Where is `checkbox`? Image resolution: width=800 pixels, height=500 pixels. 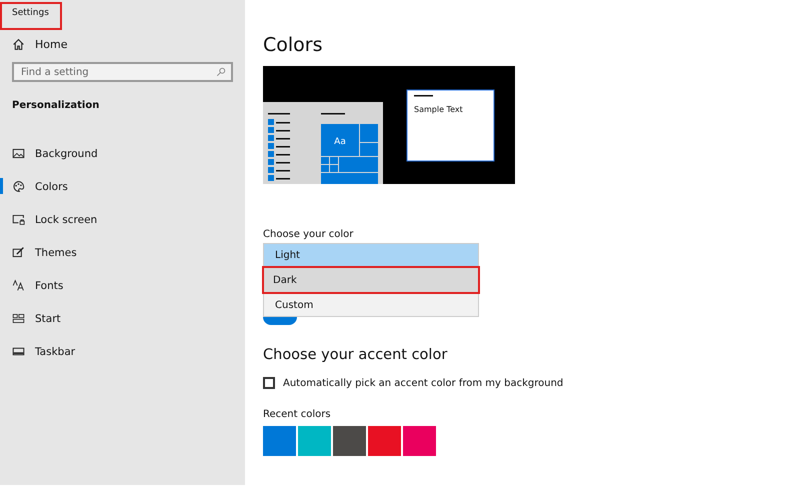
checkbox is located at coordinates (269, 383).